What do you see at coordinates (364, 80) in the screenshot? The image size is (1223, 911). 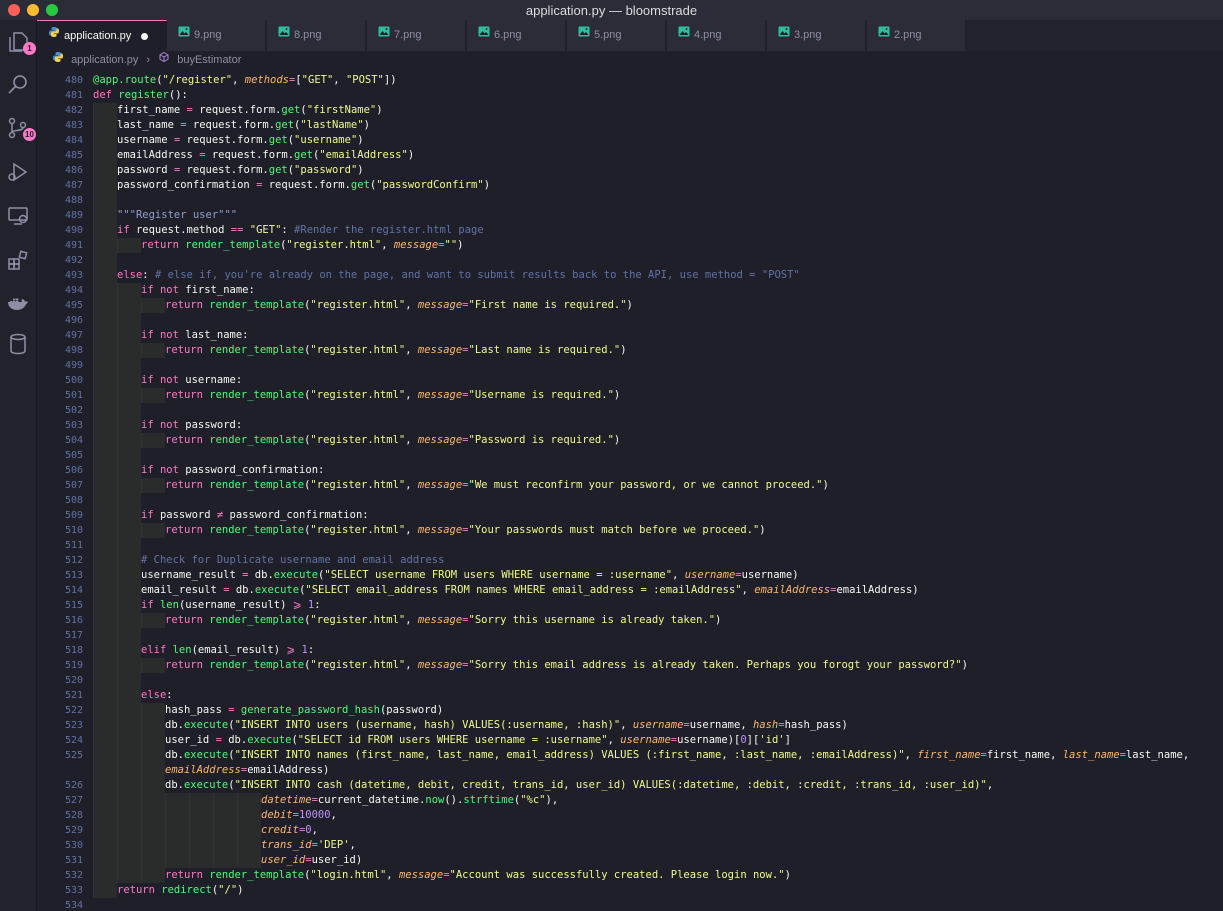 I see `code-token: "POST"` at bounding box center [364, 80].